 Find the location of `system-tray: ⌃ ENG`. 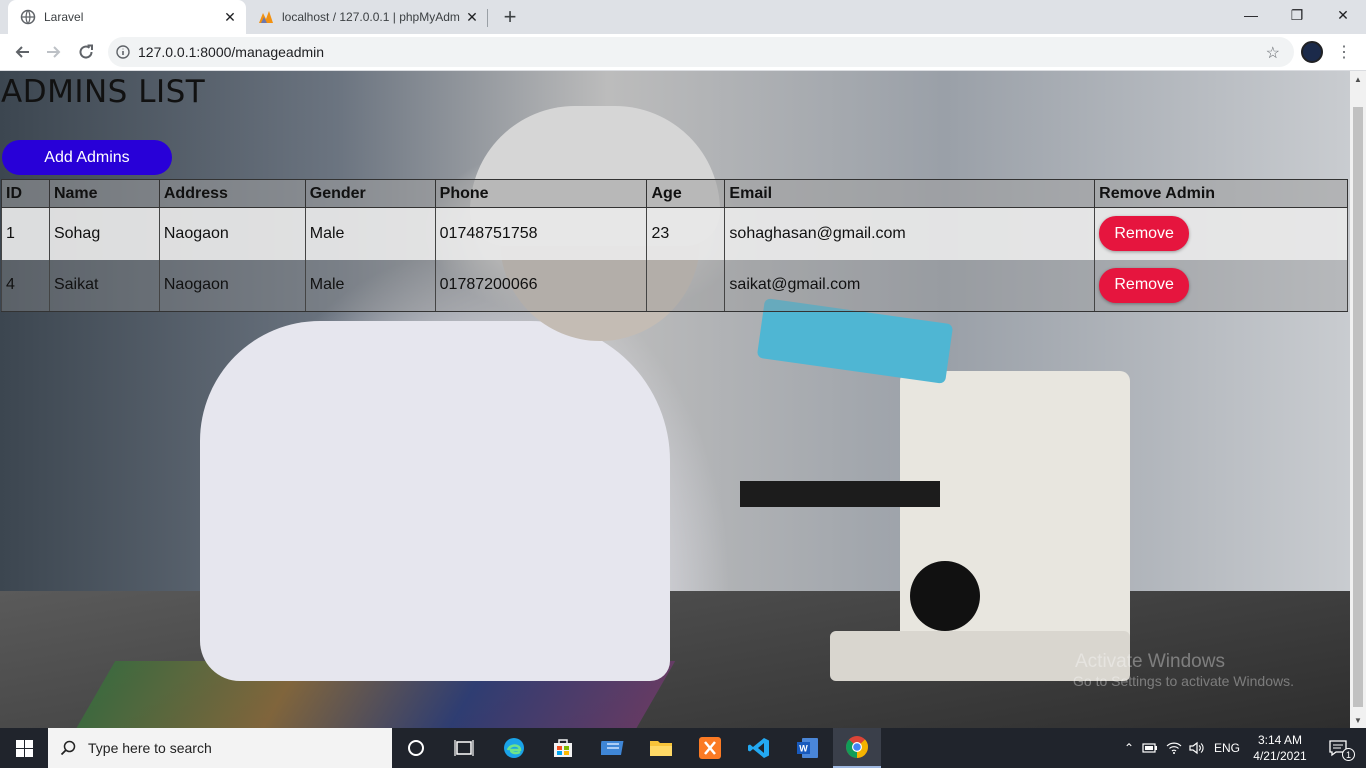

system-tray: ⌃ ENG is located at coordinates (1183, 748).